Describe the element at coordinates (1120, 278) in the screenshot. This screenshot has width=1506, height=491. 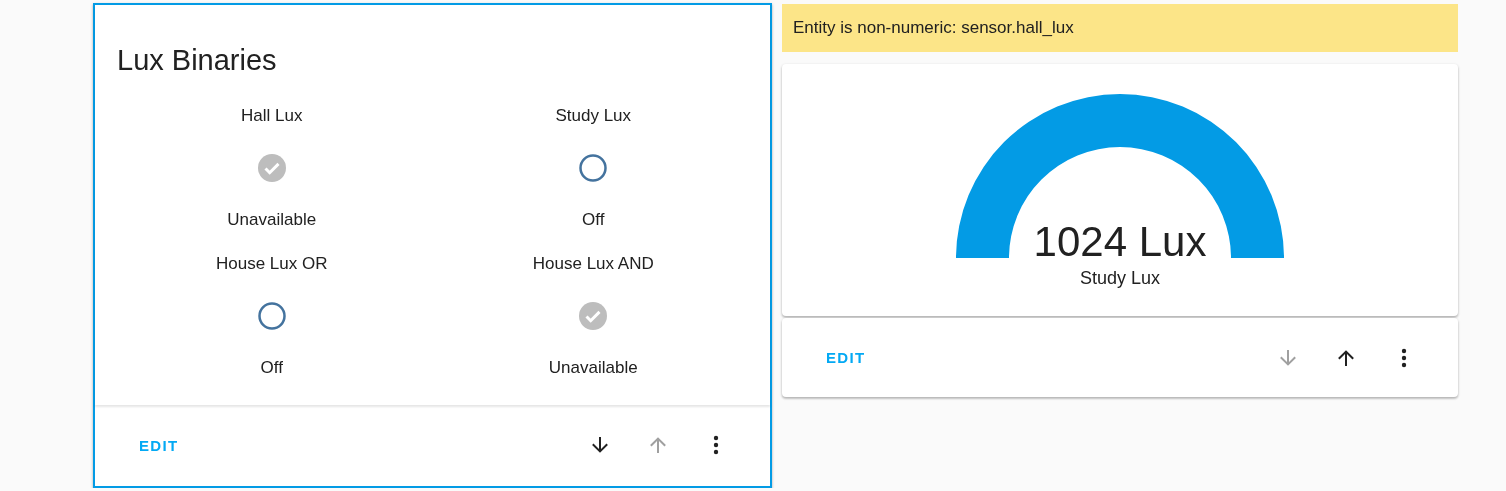
I see `gauge-name: Study Lux` at that location.